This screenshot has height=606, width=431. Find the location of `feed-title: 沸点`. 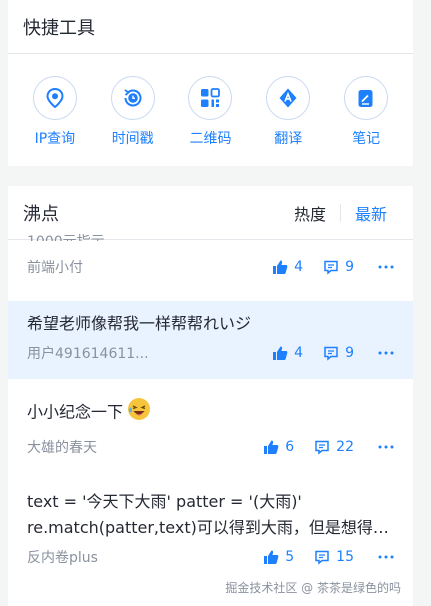

feed-title: 沸点 is located at coordinates (41, 214).